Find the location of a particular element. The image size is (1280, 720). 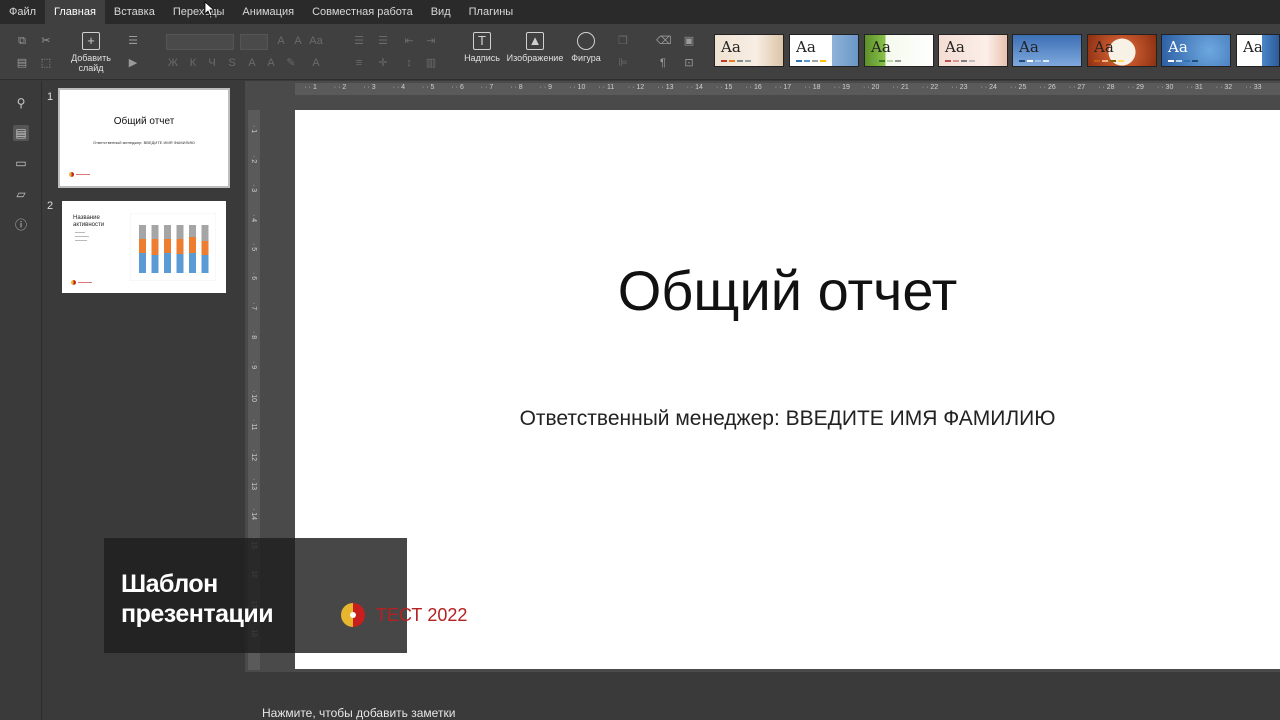

yin-yang-logo-icon is located at coordinates (353, 615).